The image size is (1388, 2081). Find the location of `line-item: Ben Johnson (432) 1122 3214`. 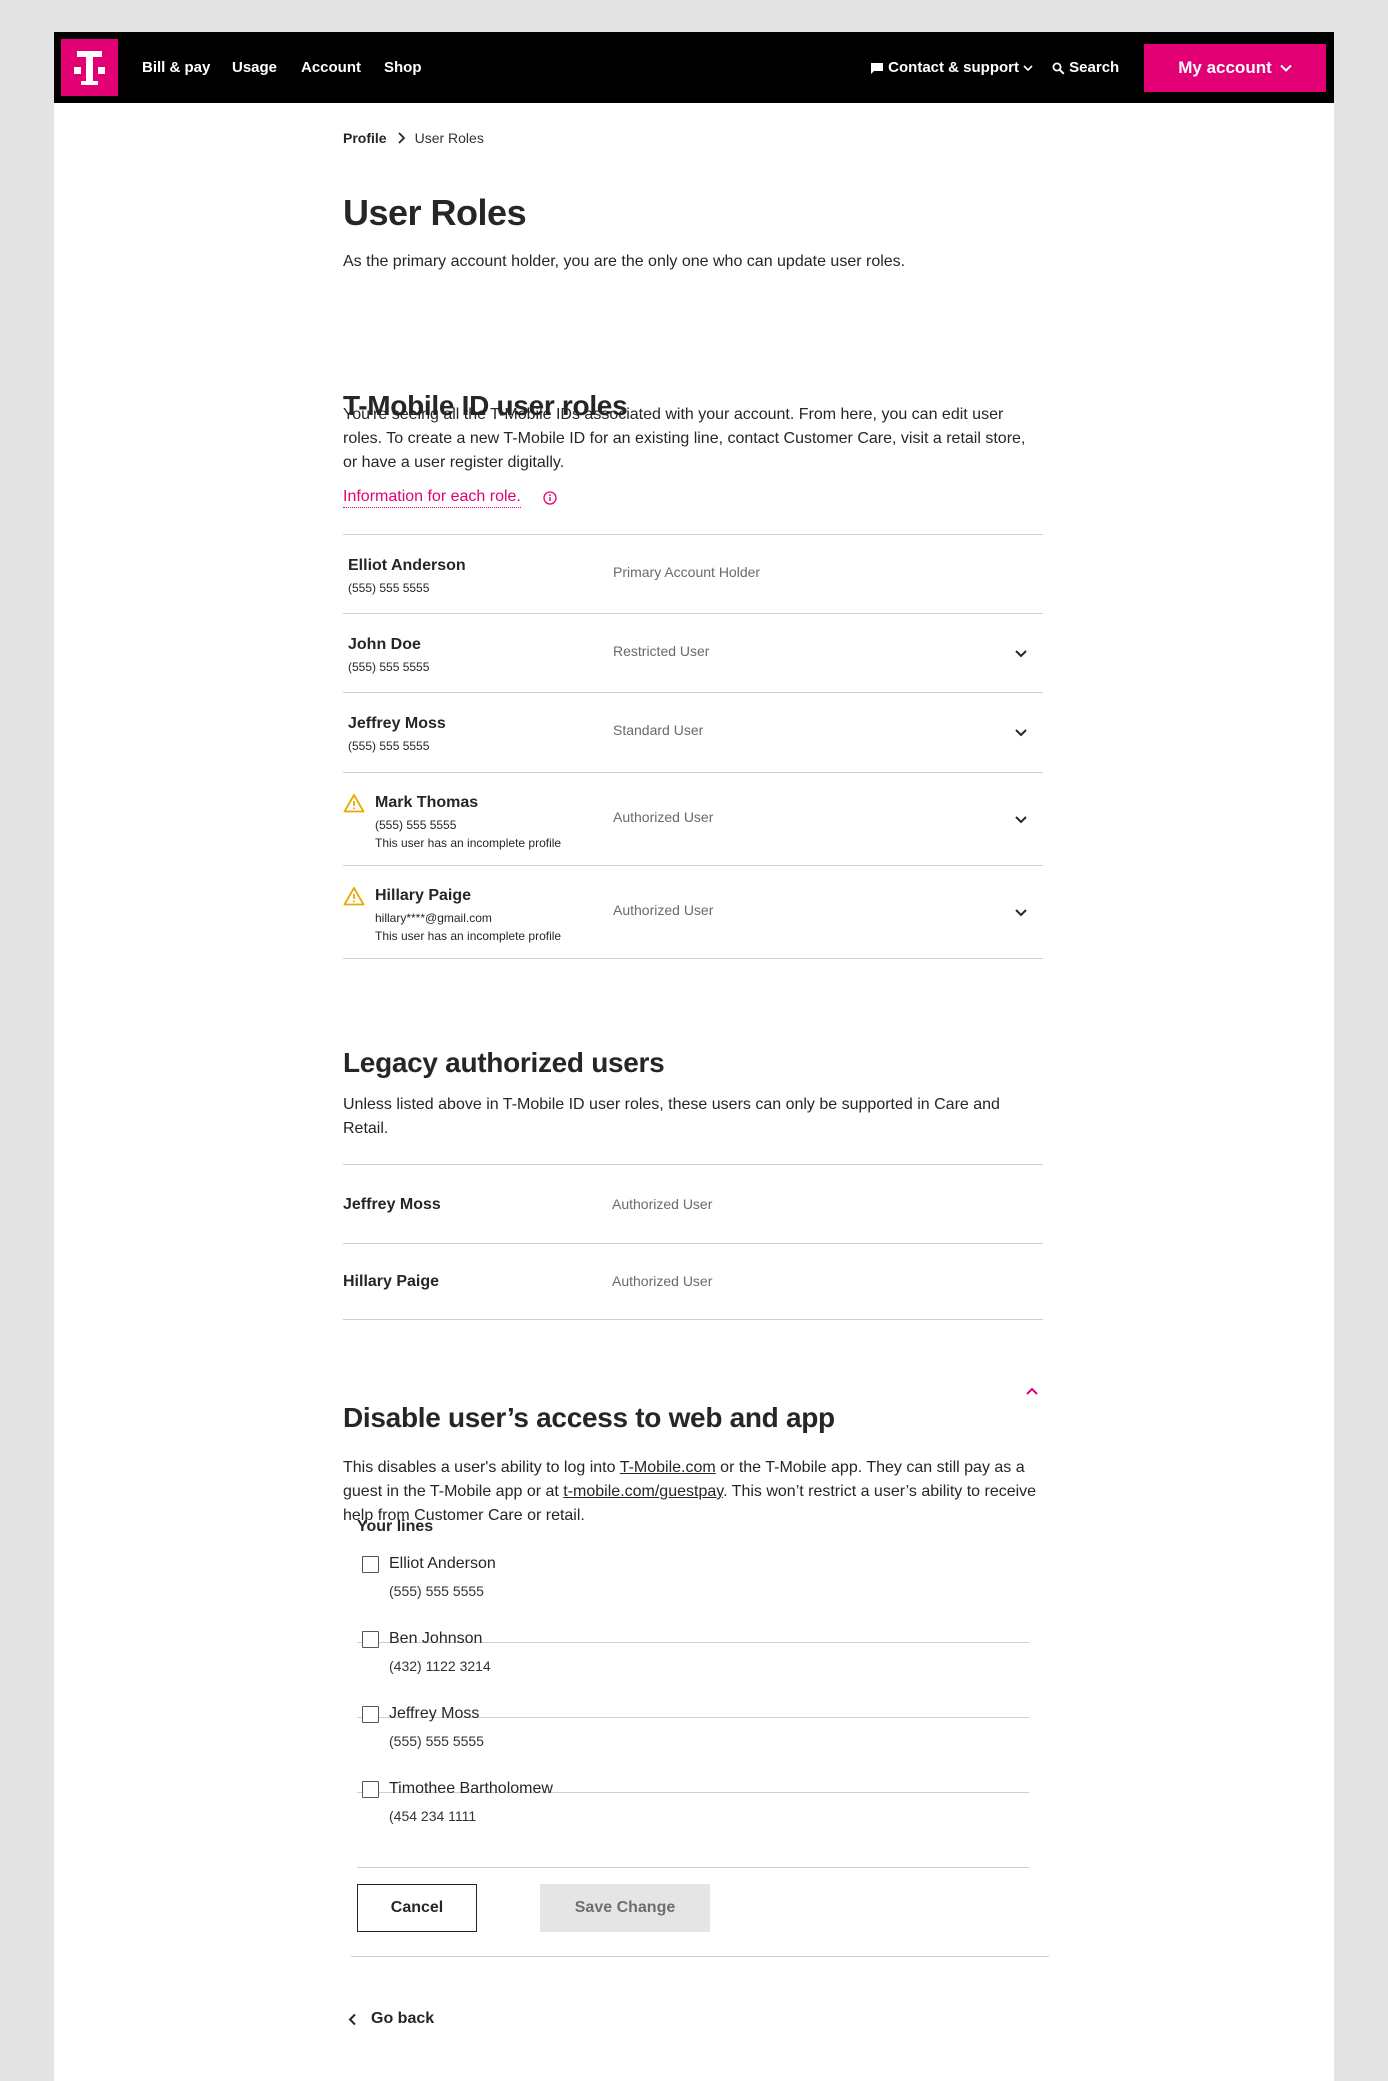

line-item: Ben Johnson (432) 1122 3214 is located at coordinates (693, 1660).